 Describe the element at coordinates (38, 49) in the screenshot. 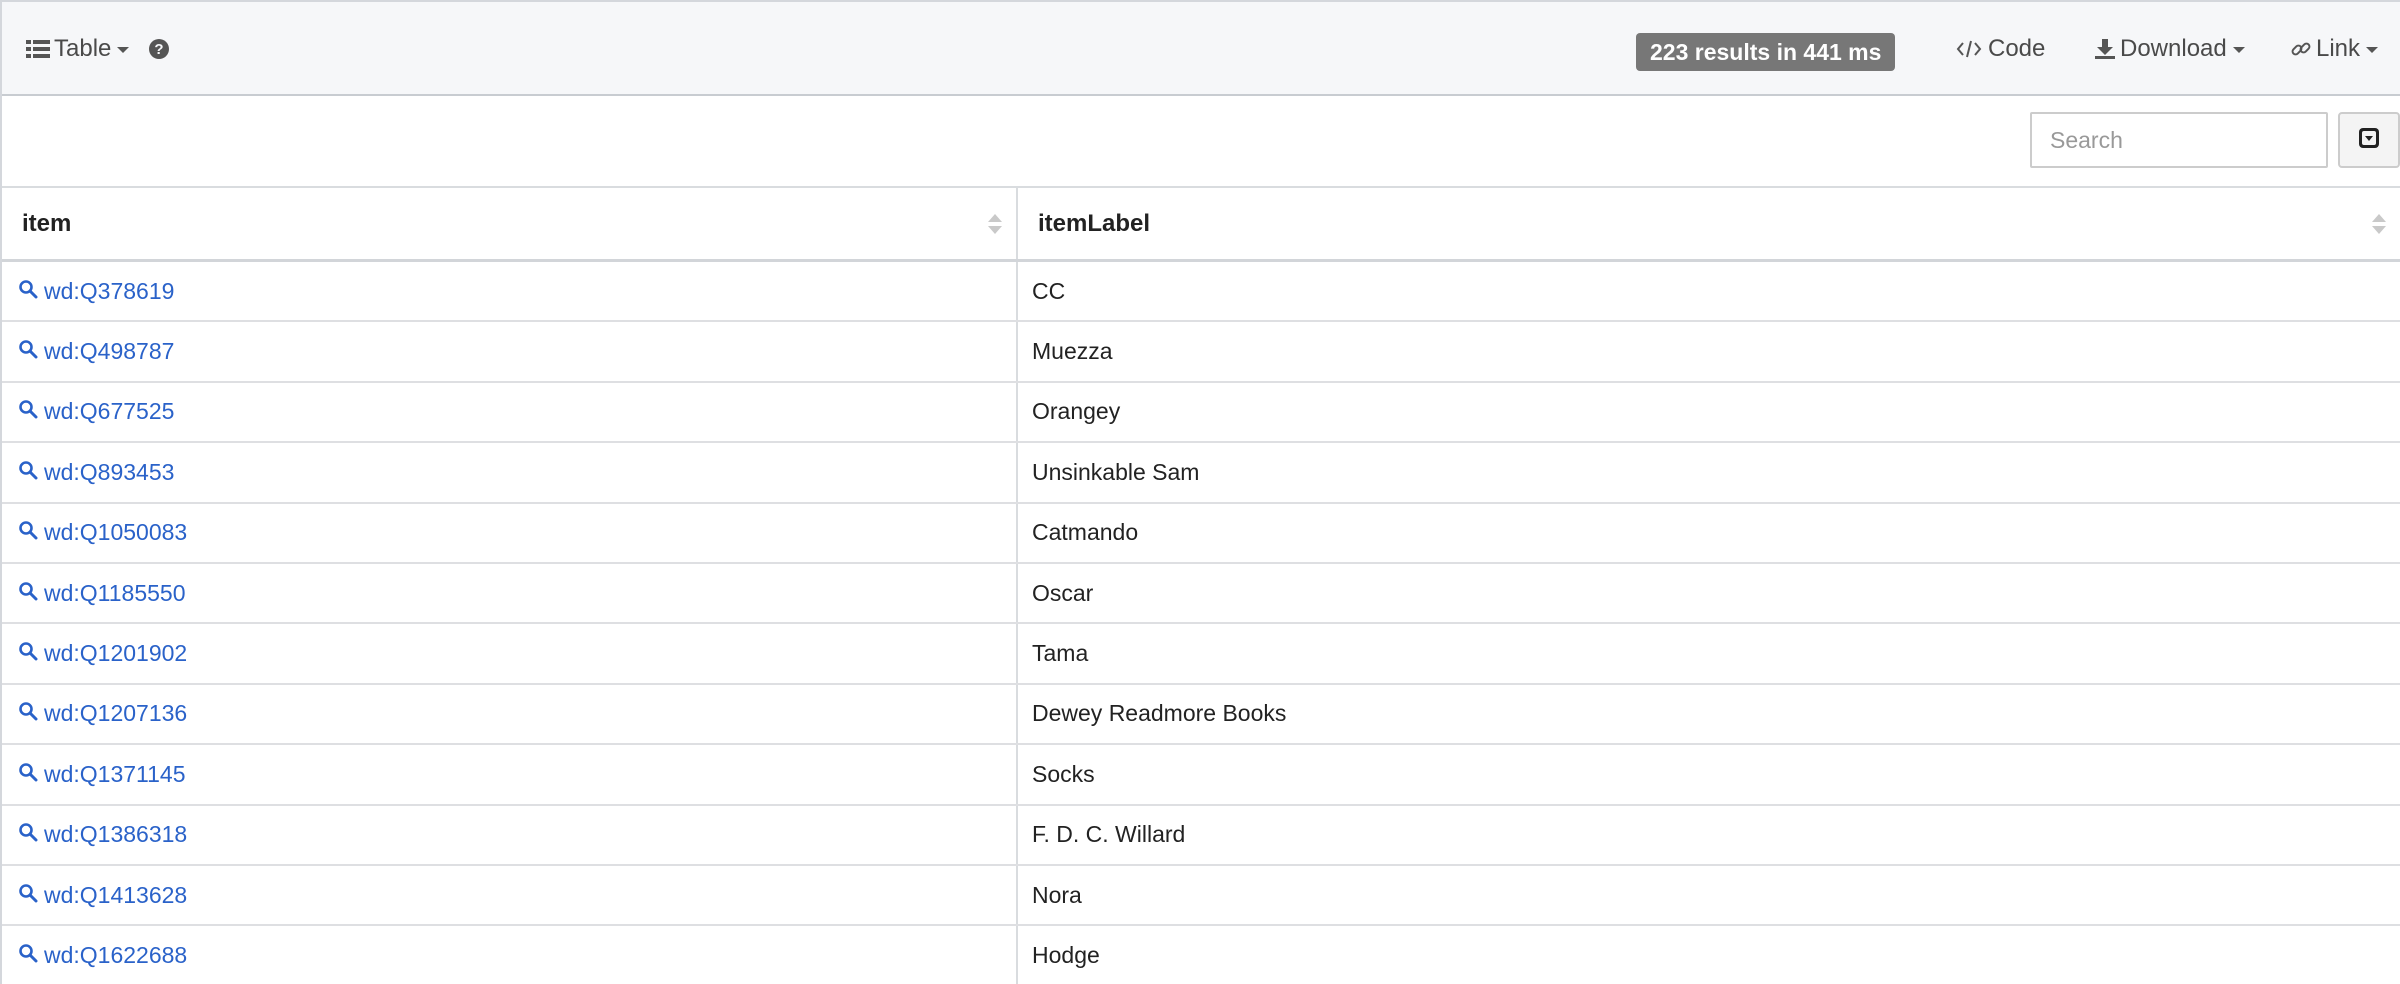

I see `table-list-icon` at that location.